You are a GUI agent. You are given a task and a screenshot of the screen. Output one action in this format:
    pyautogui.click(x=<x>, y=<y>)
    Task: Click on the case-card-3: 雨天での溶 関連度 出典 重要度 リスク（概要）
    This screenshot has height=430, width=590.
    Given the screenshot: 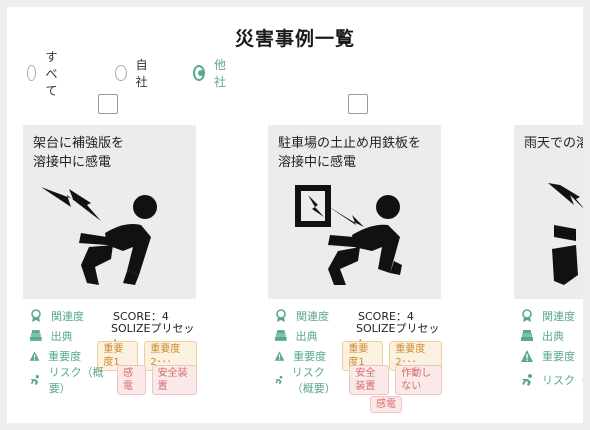 What is the action you would take?
    pyautogui.click(x=548, y=215)
    